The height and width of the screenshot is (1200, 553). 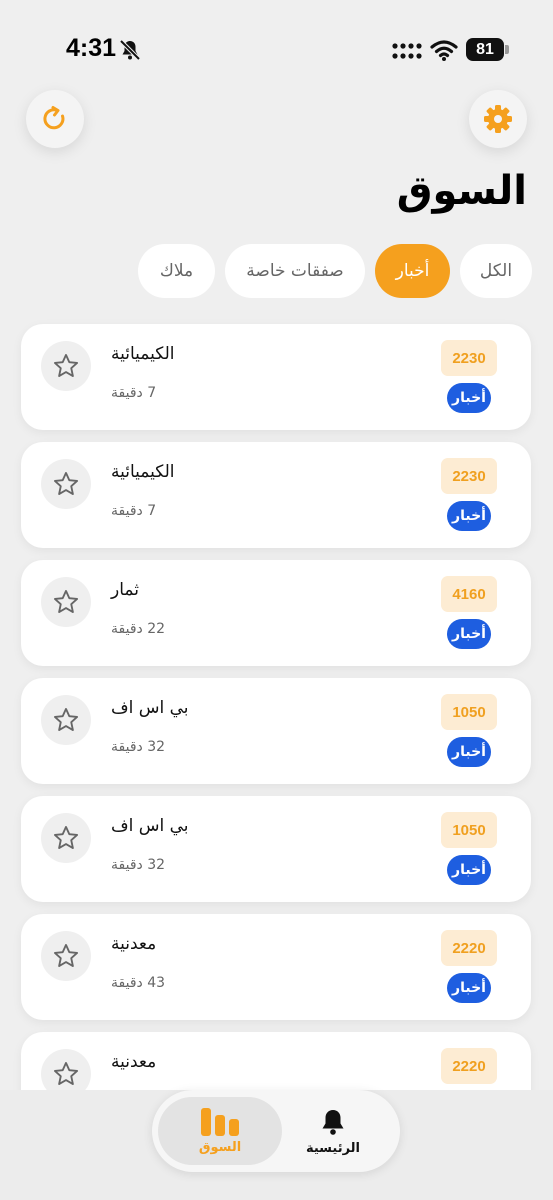 I want to click on item-time: 22 دقيقة, so click(x=138, y=629).